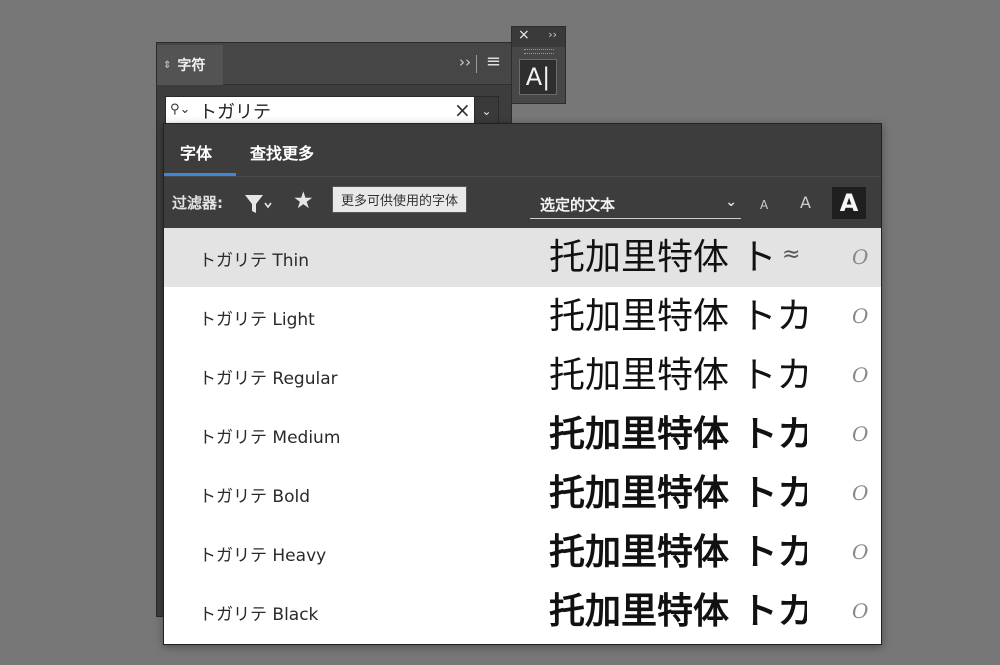  What do you see at coordinates (578, 205) in the screenshot?
I see `sample-text-label: 选定的文本` at bounding box center [578, 205].